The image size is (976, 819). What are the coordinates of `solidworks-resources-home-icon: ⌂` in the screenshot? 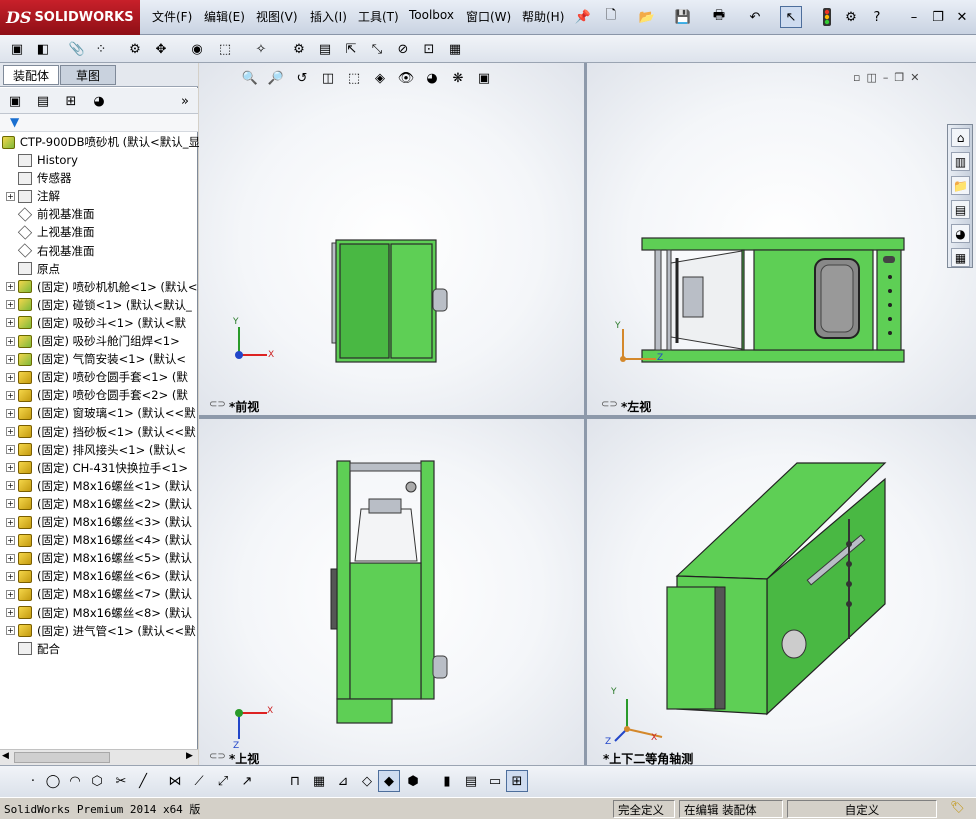 It's located at (960, 137).